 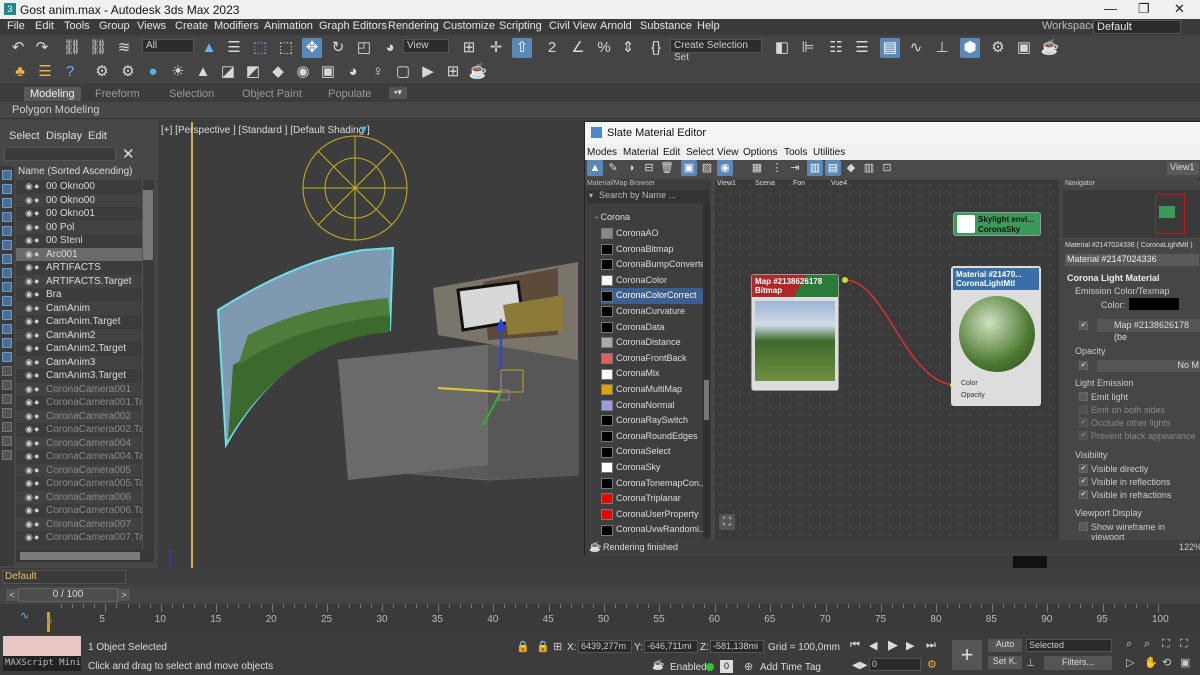 I want to click on pan-view-icon: ⛶, so click(x=727, y=522).